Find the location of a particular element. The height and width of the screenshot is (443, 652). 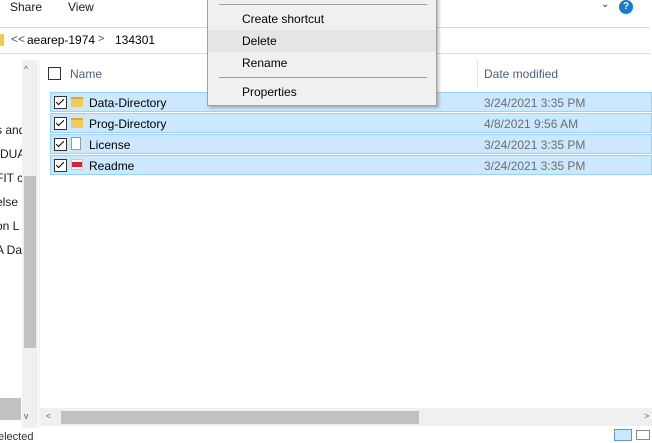

status-bar is located at coordinates (326, 434).